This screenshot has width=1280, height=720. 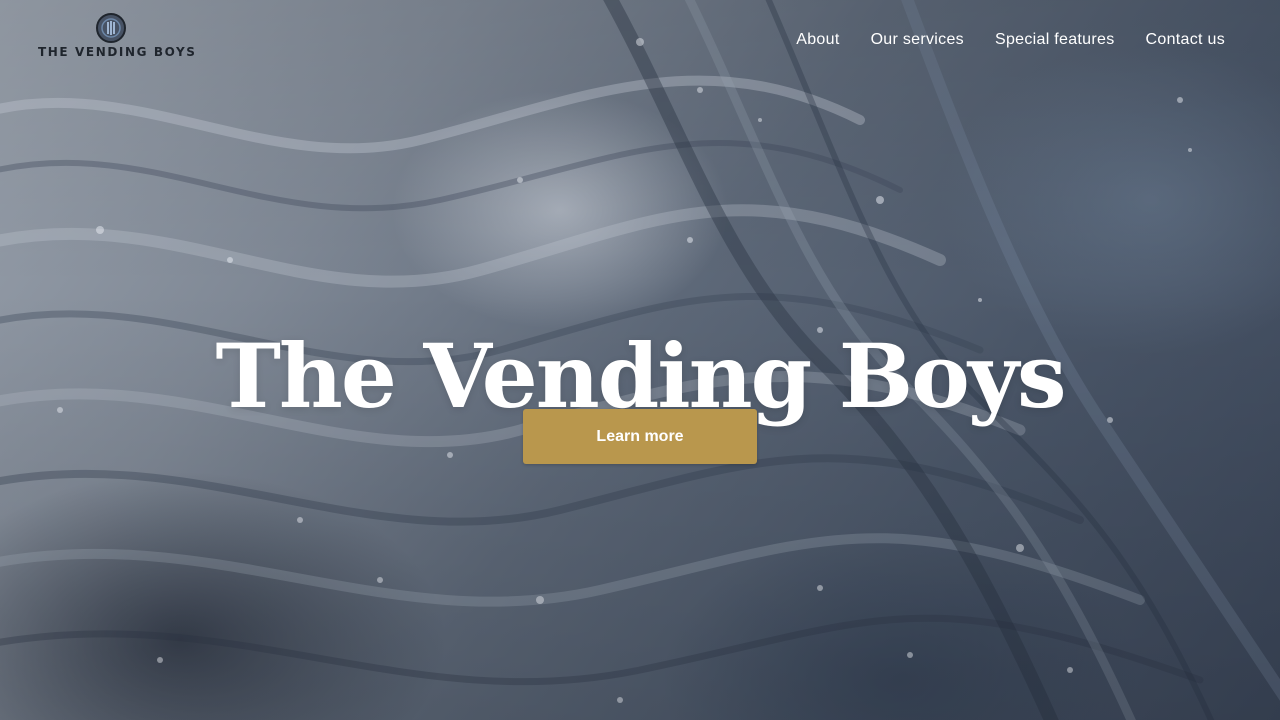 I want to click on learn-more-button: Learn more, so click(x=640, y=436).